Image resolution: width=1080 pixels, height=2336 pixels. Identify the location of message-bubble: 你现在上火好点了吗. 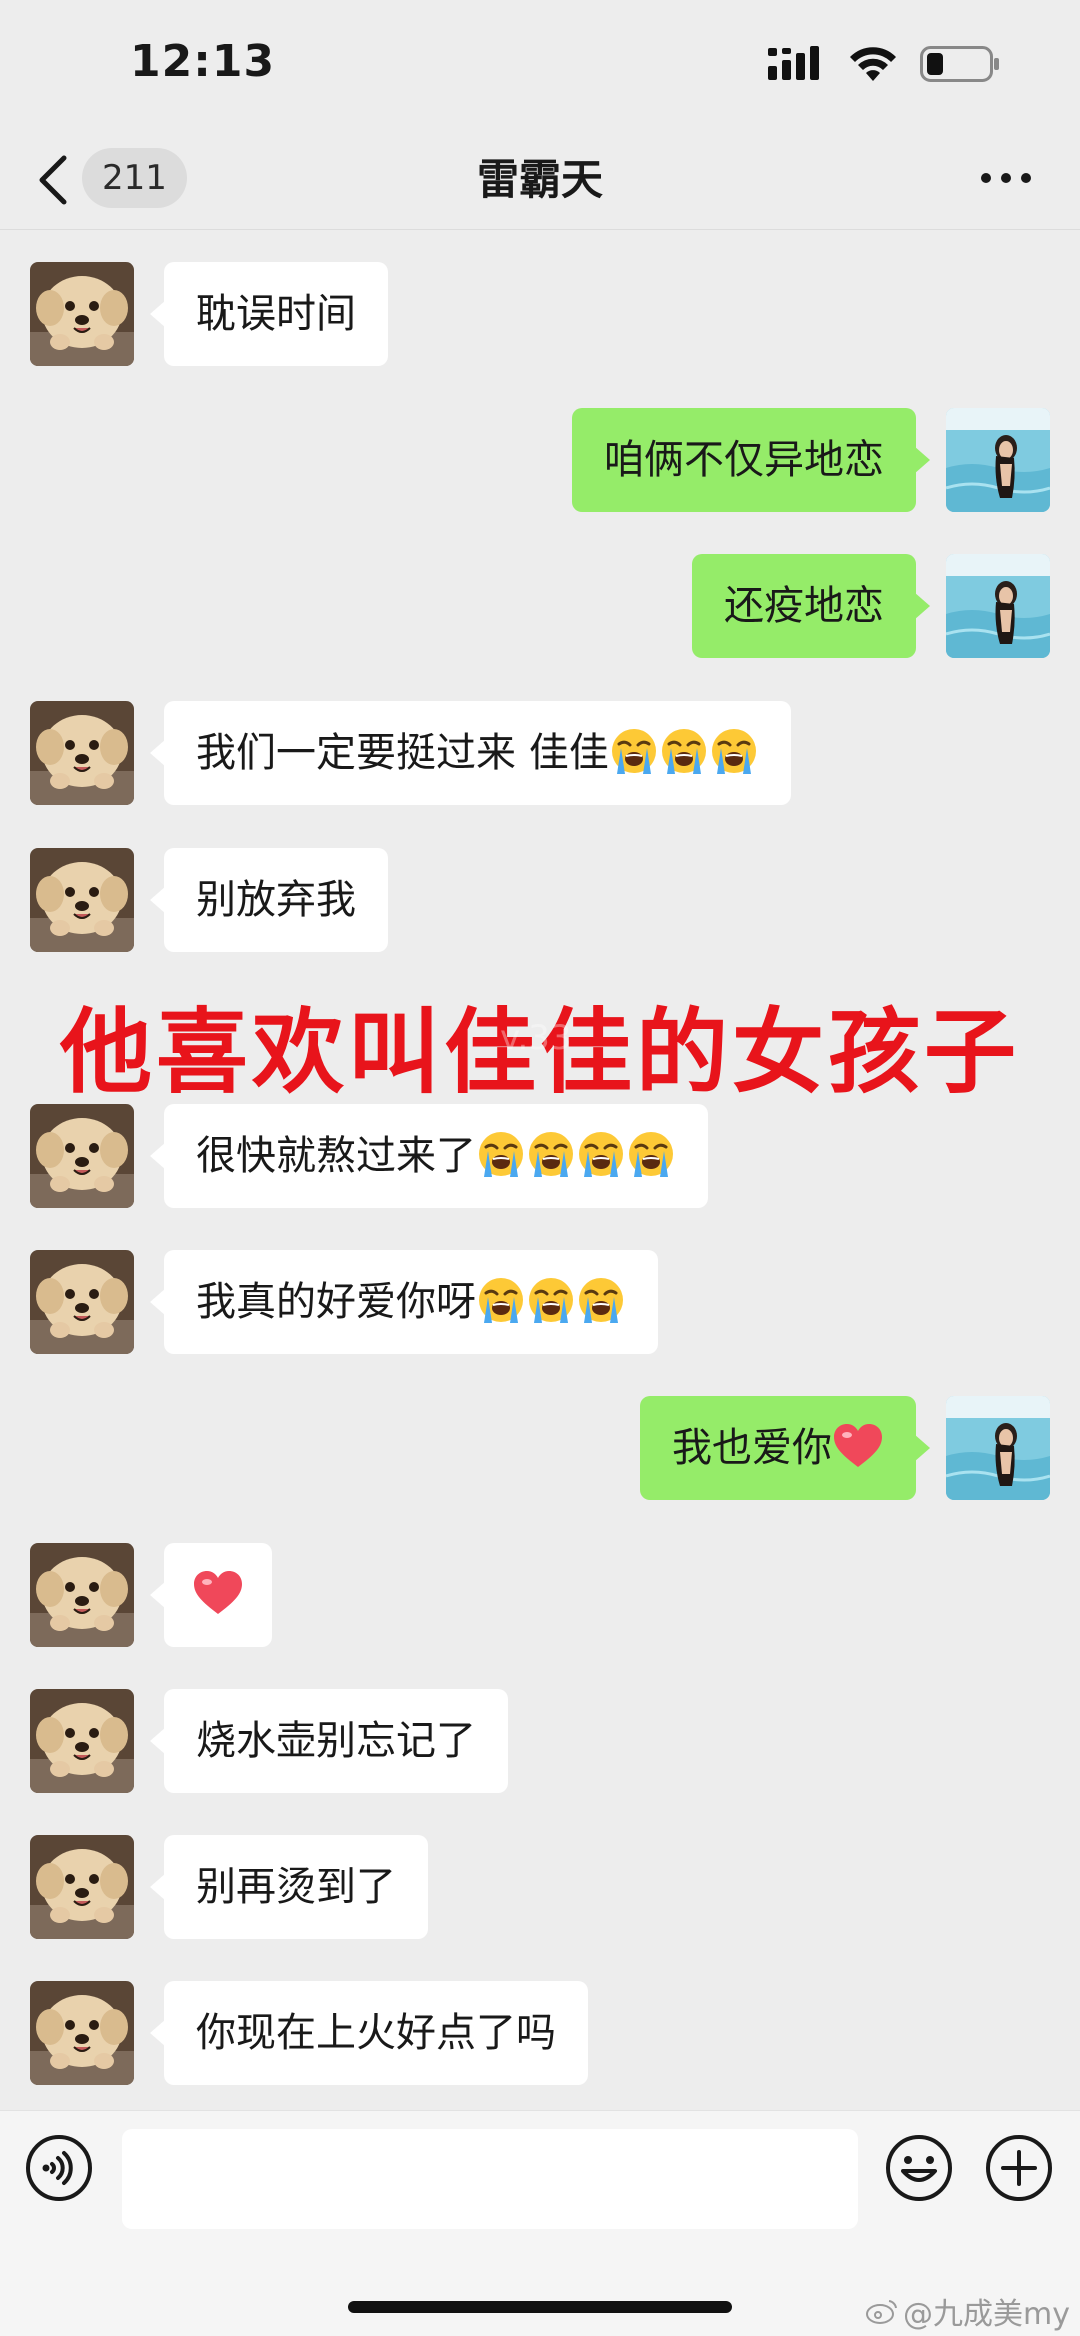
(369, 2033).